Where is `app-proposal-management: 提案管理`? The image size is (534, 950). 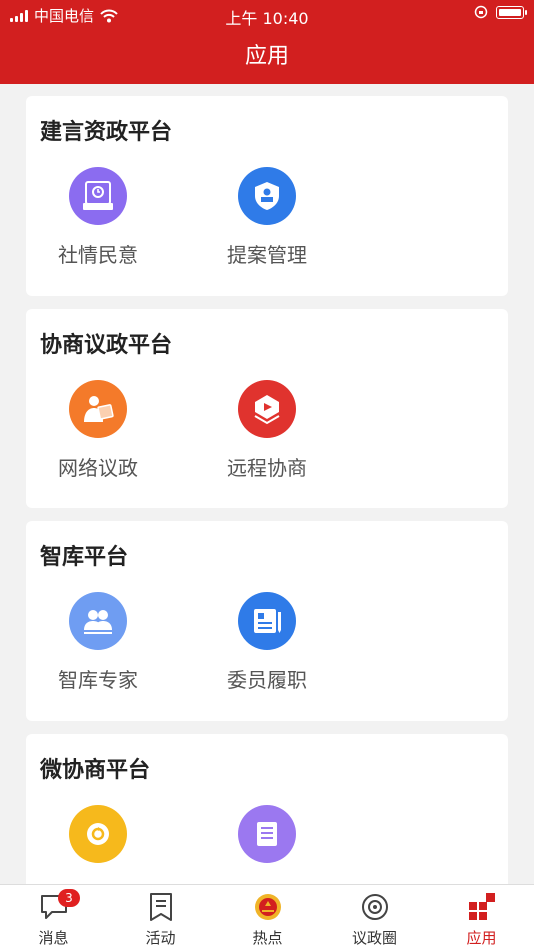
app-proposal-management: 提案管理 is located at coordinates (267, 217).